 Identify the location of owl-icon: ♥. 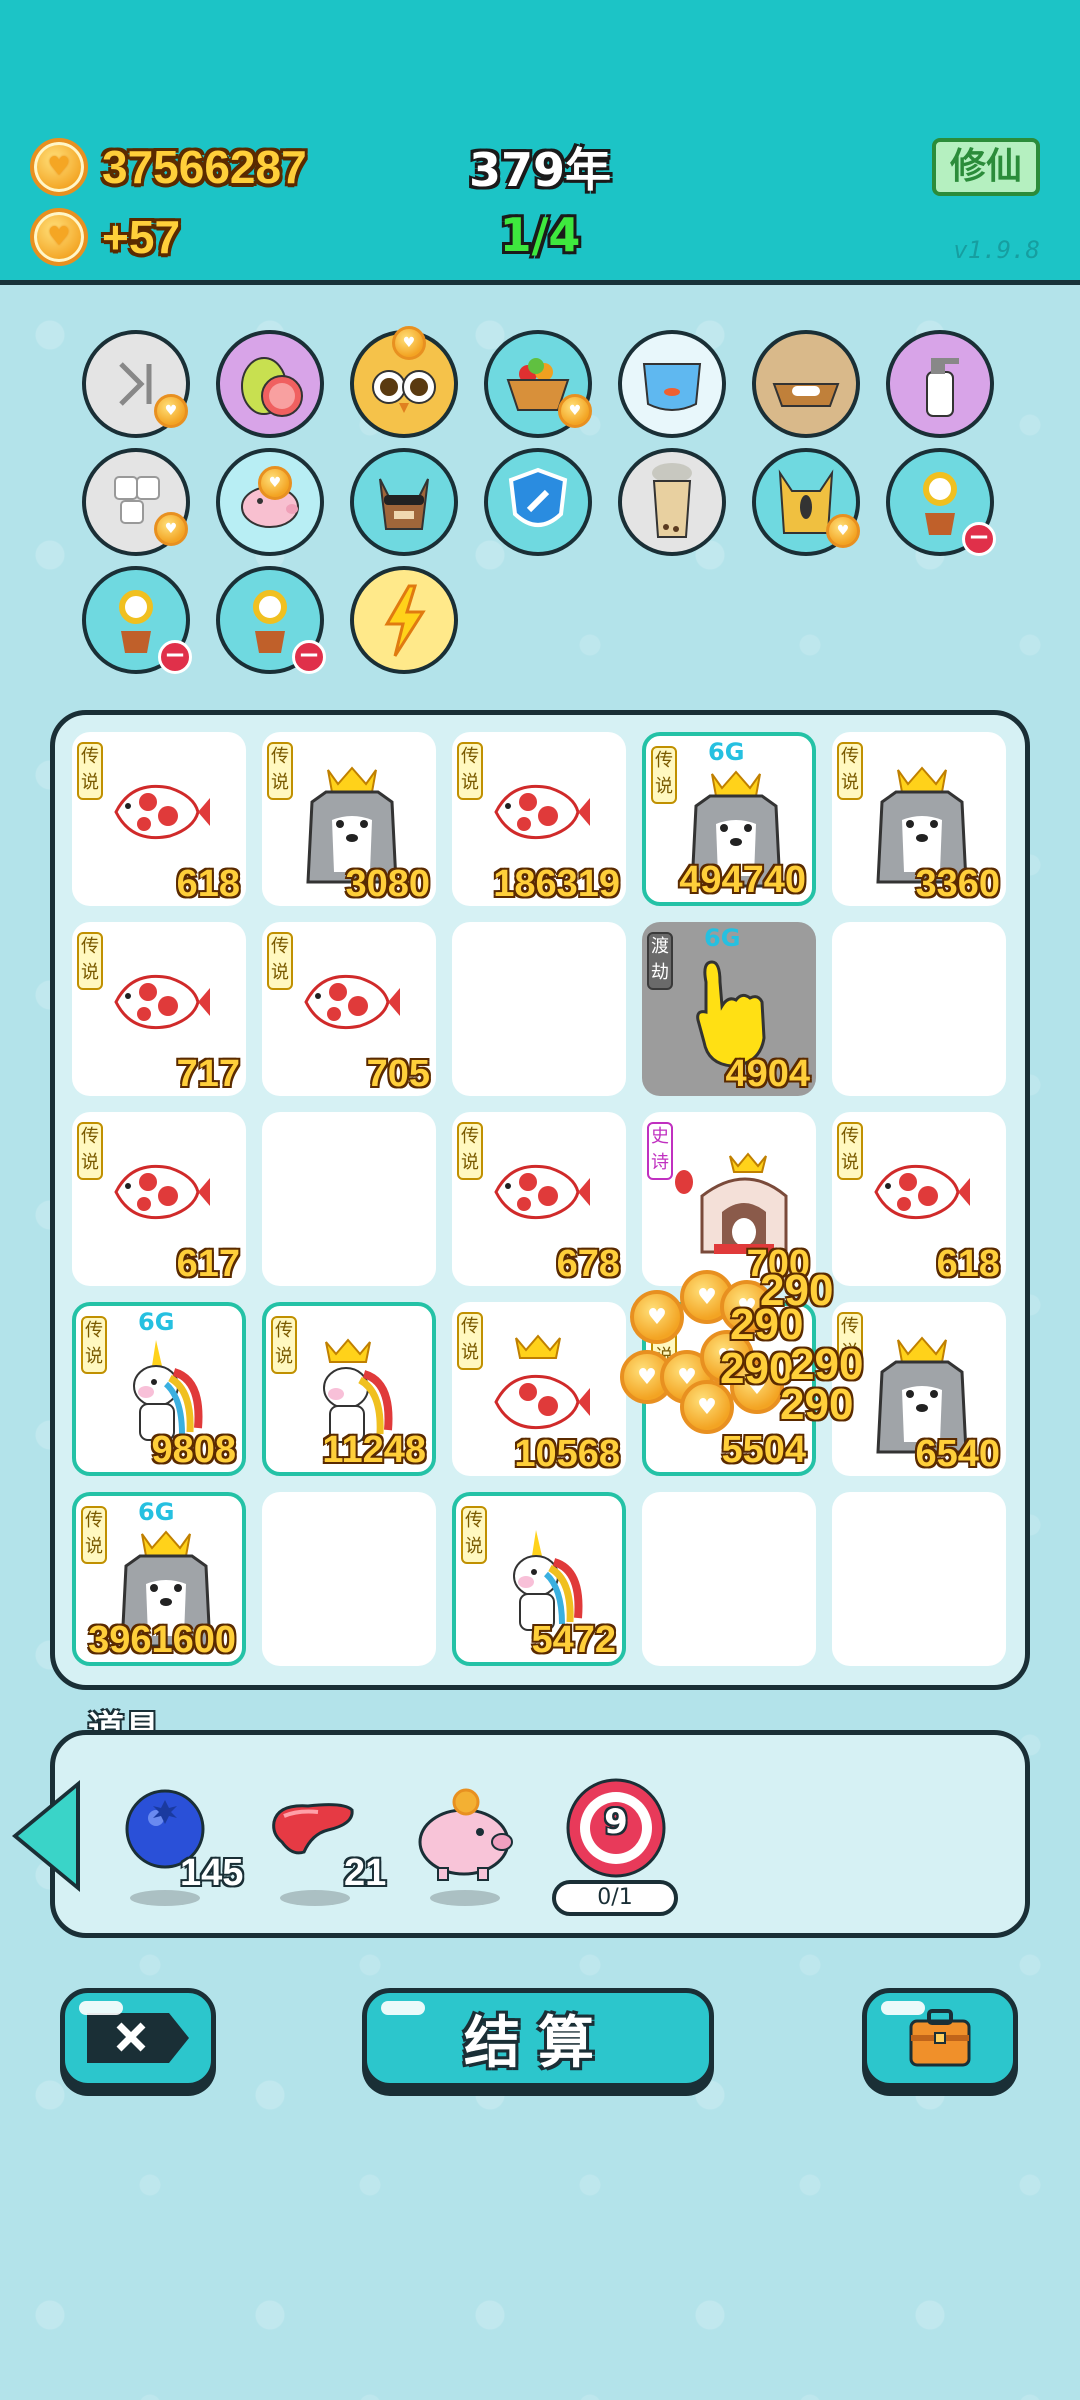
(404, 382).